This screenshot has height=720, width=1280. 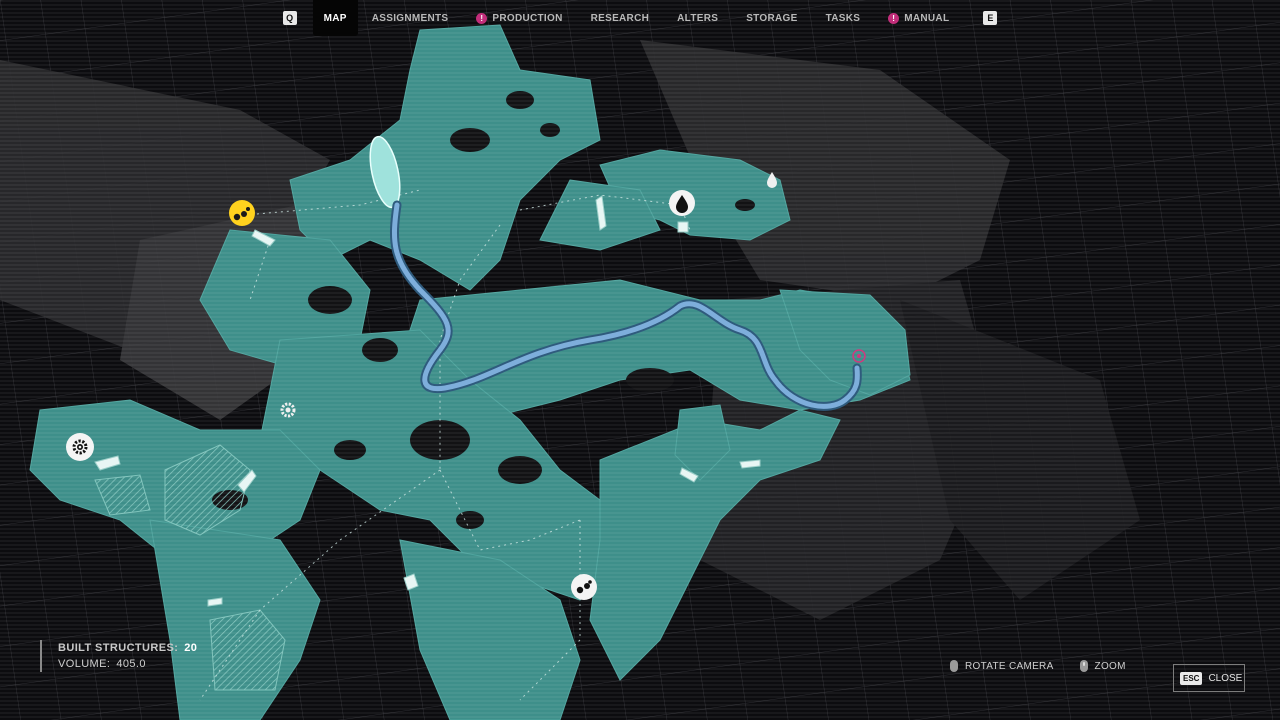 I want to click on volume-value: 405.0, so click(x=131, y=664).